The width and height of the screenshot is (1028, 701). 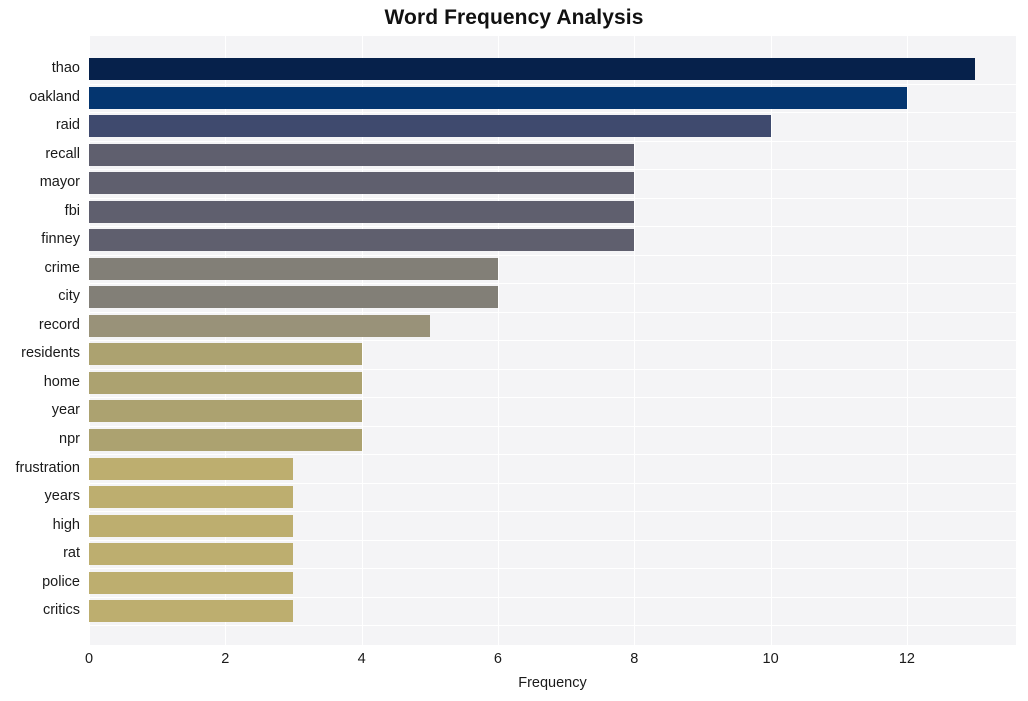 I want to click on x-tick-label: 12, so click(x=906, y=659).